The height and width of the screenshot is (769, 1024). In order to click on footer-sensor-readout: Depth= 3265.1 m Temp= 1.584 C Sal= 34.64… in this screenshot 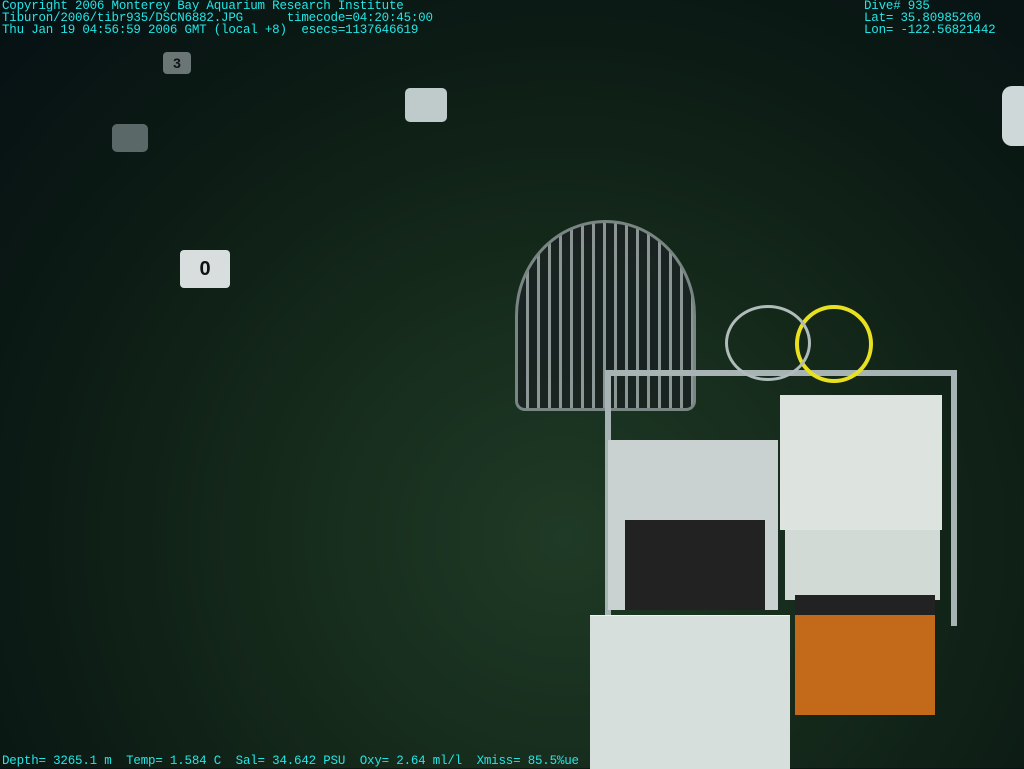, I will do `click(290, 761)`.